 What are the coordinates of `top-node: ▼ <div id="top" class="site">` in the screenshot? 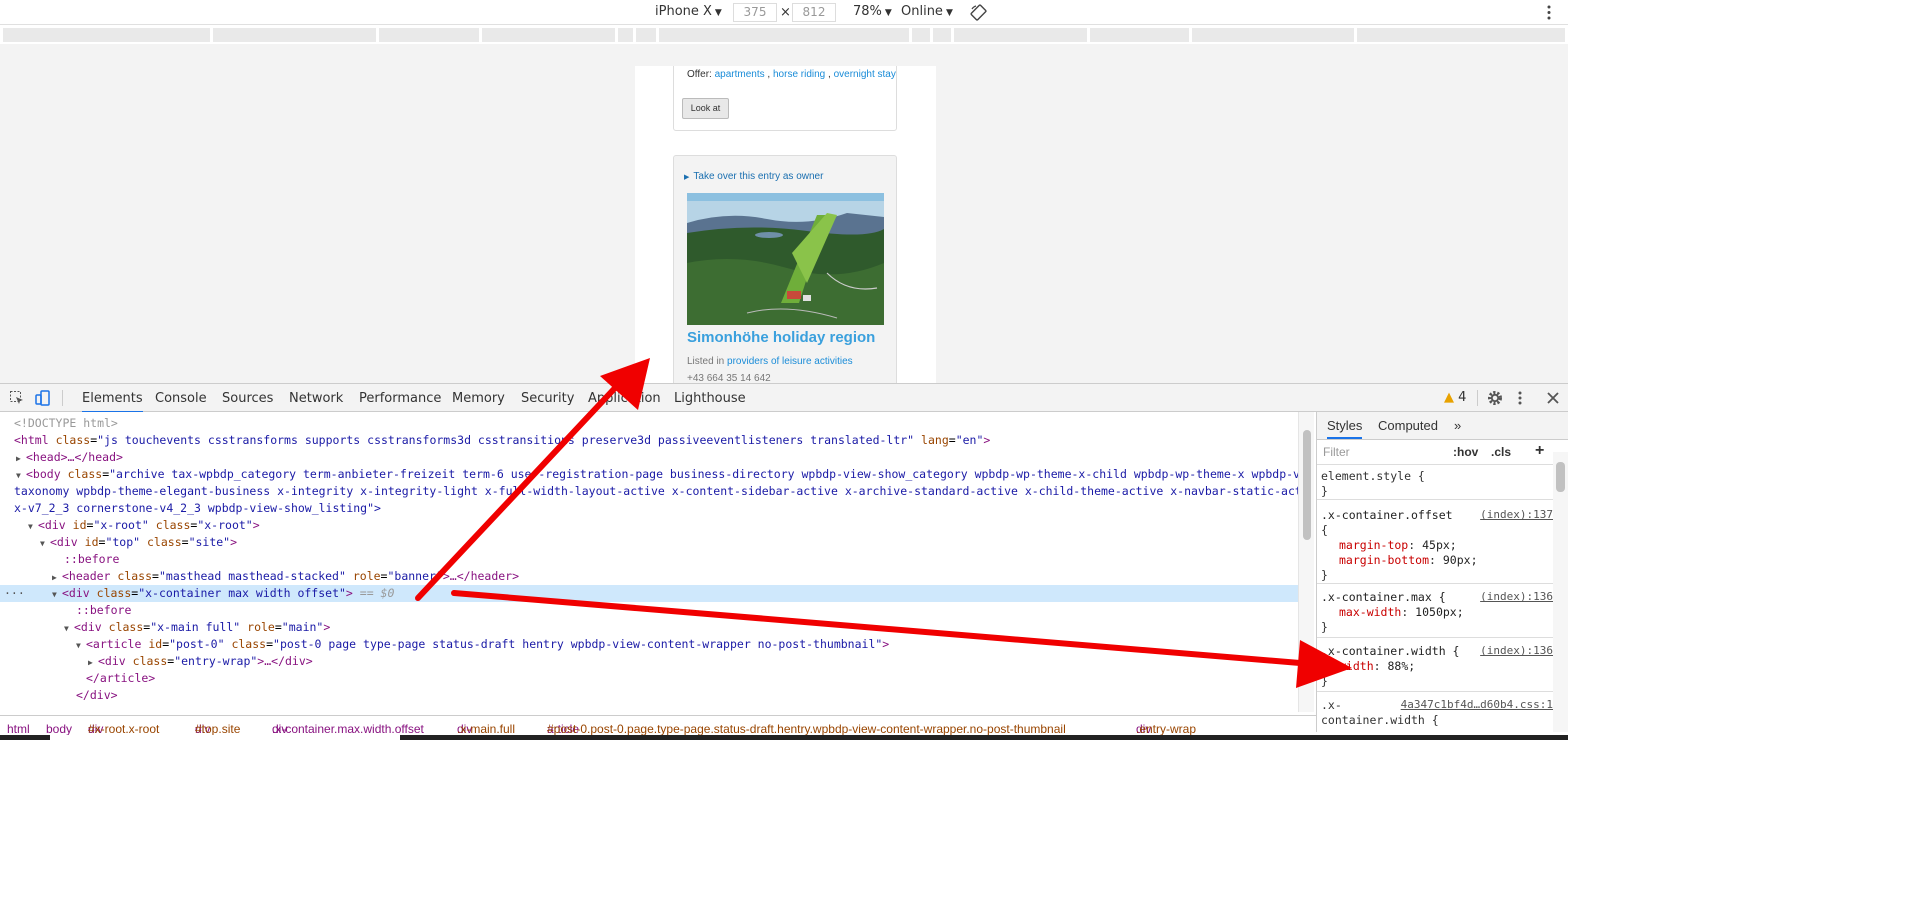 It's located at (649, 542).